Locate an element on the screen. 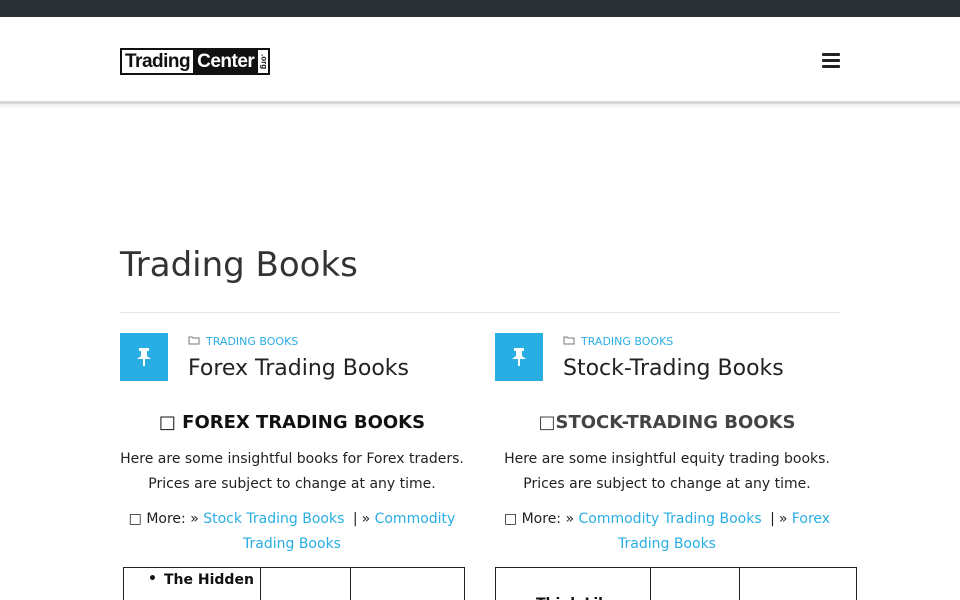 This screenshot has height=600, width=960. section-heading: □STOCK-TRADING BOOKS is located at coordinates (667, 422).